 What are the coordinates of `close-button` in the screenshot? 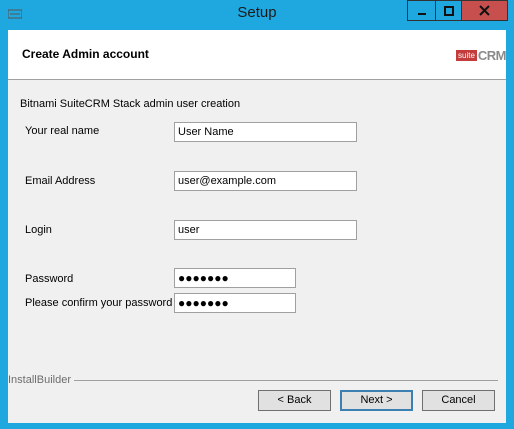 It's located at (485, 10).